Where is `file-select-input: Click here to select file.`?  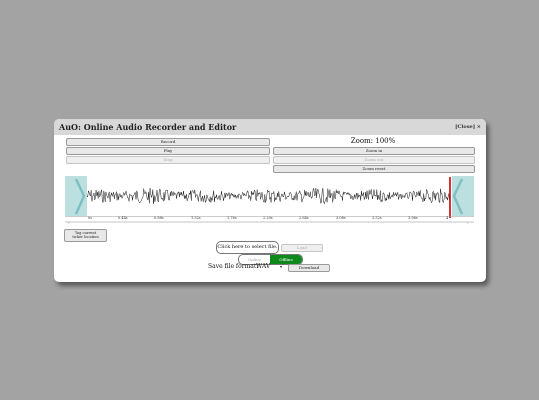 file-select-input: Click here to select file. is located at coordinates (247, 247).